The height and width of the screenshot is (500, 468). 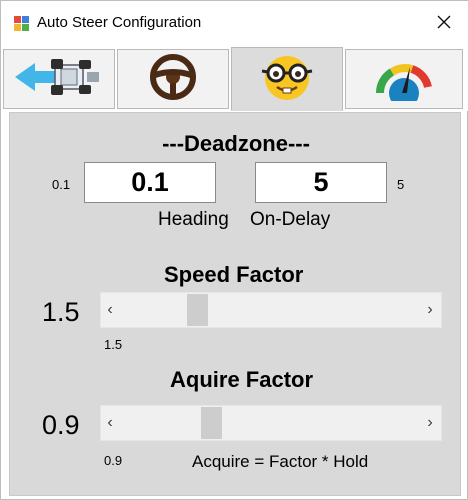 I want to click on acquire-factor-value: 0.9, so click(x=61, y=425).